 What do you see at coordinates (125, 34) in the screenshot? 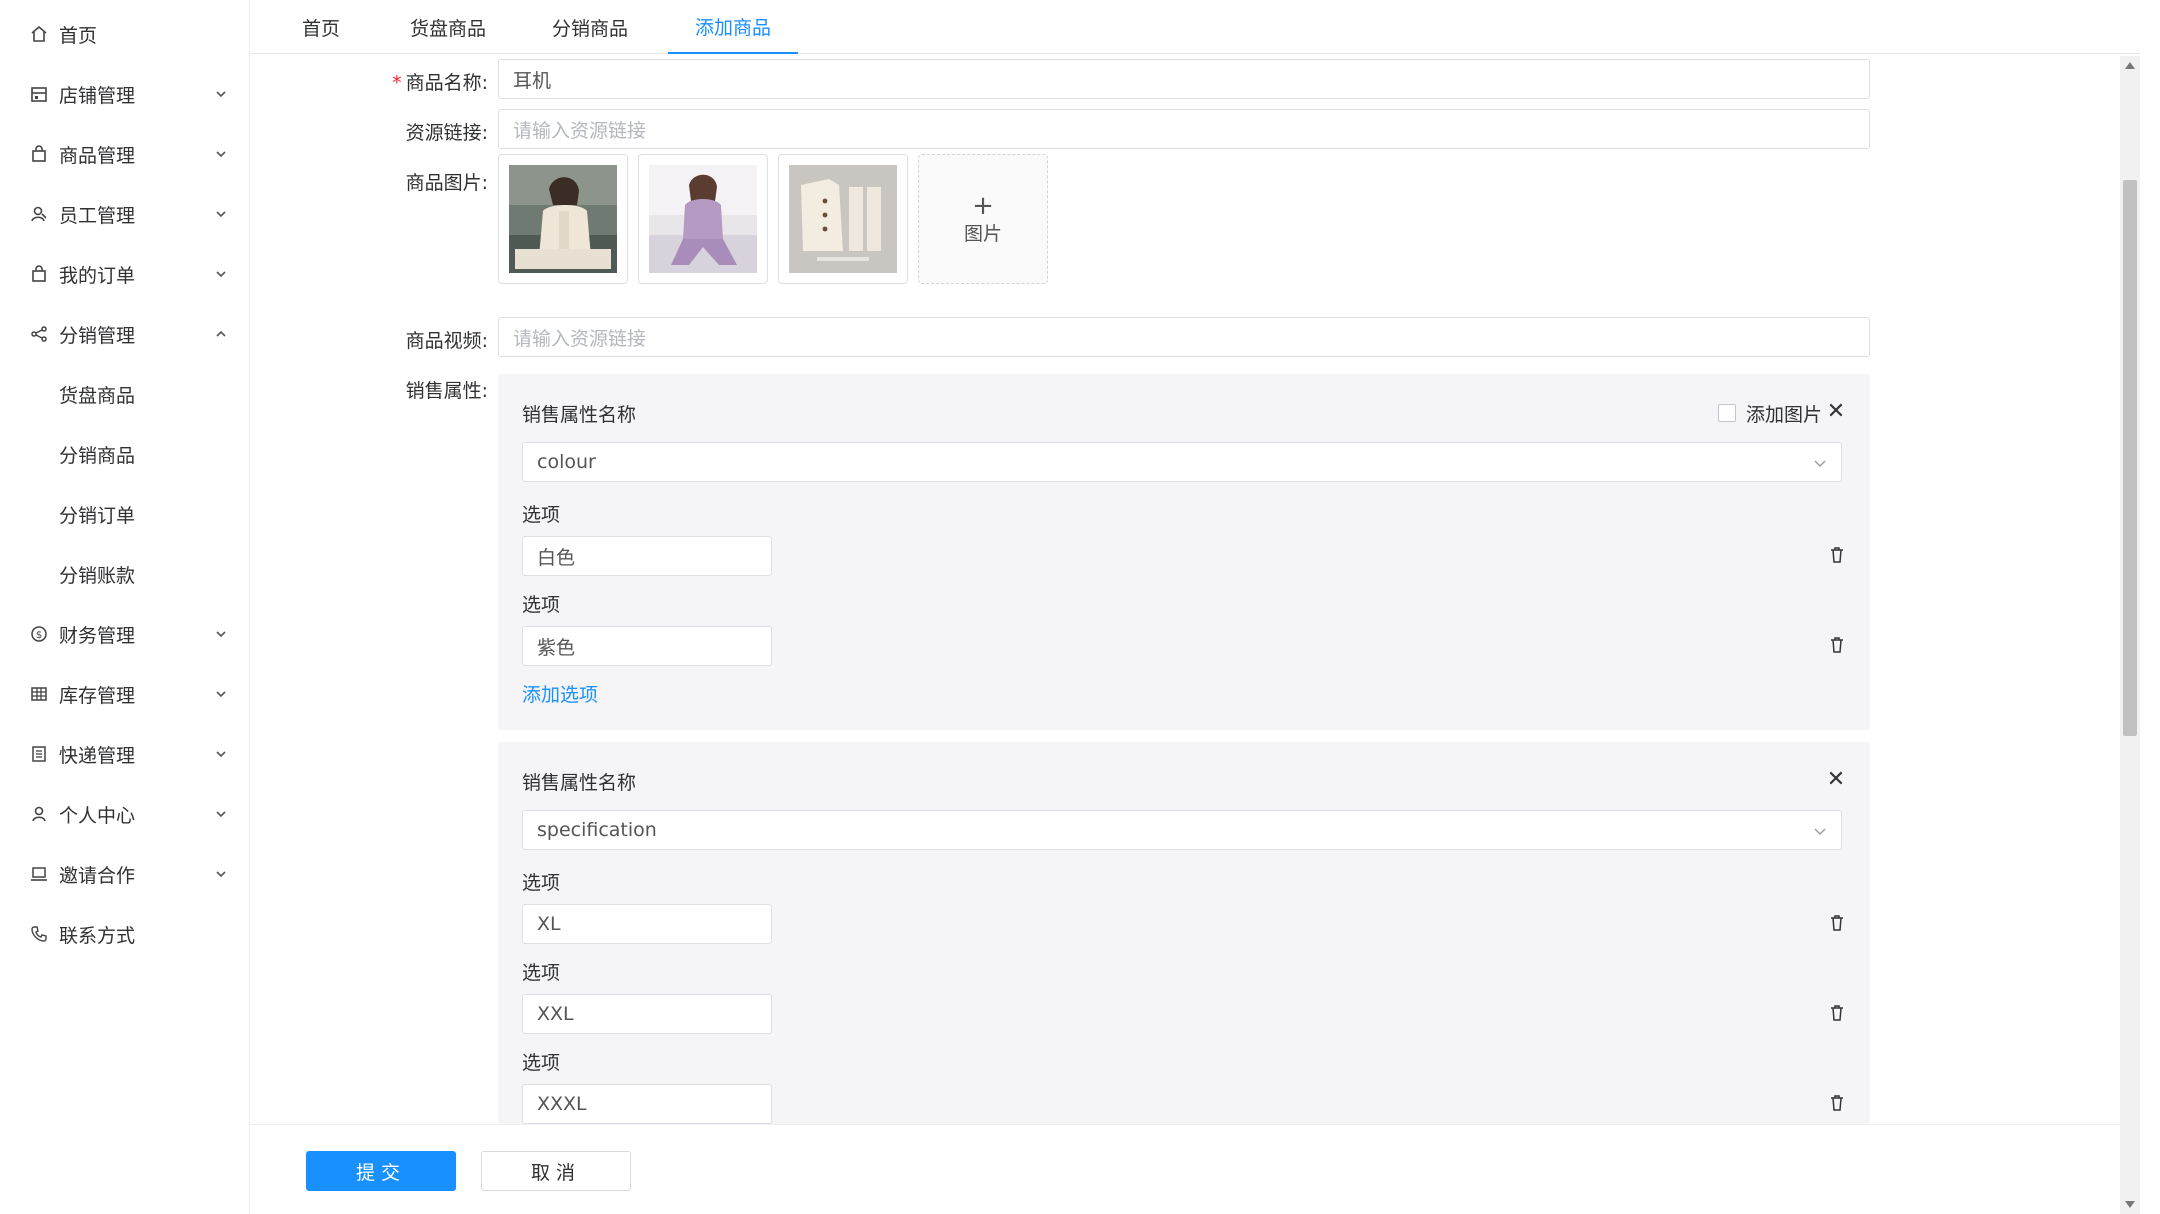
I see `sidebar-item-home: 首页` at bounding box center [125, 34].